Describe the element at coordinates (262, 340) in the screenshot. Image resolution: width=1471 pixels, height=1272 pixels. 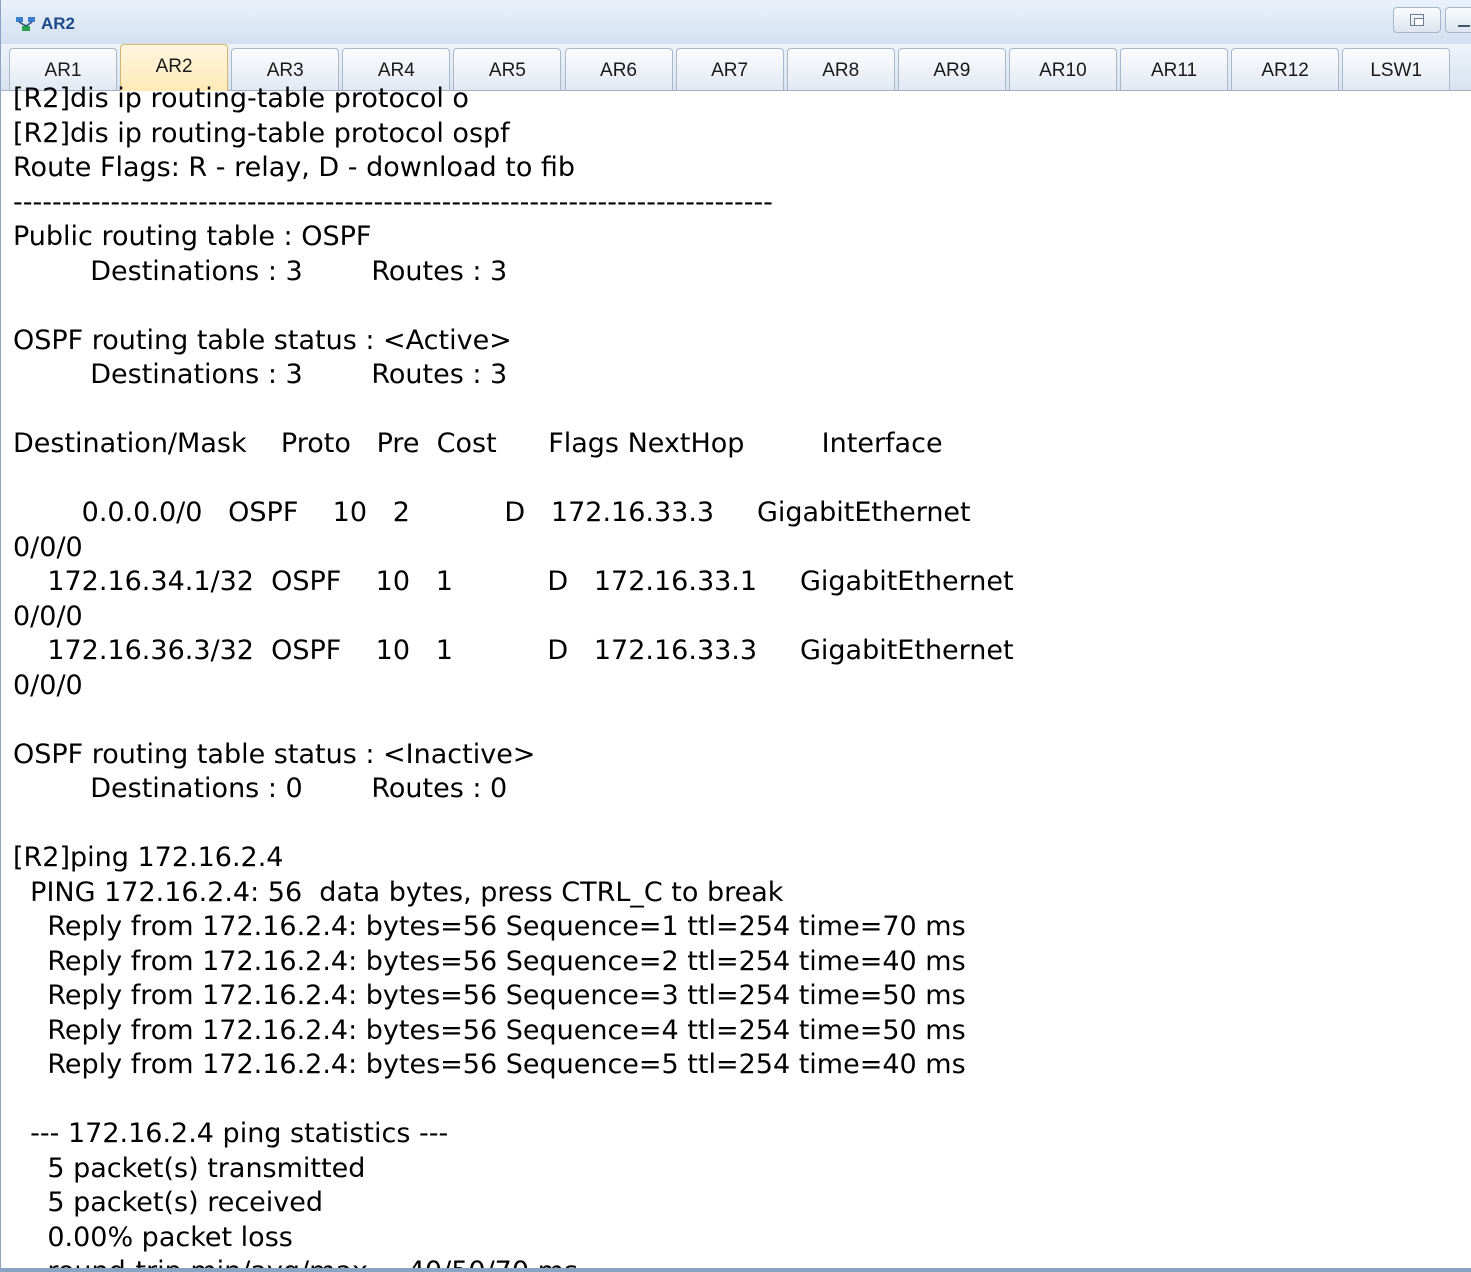
I see `console-line: OSPF routing table status : <Active>` at that location.